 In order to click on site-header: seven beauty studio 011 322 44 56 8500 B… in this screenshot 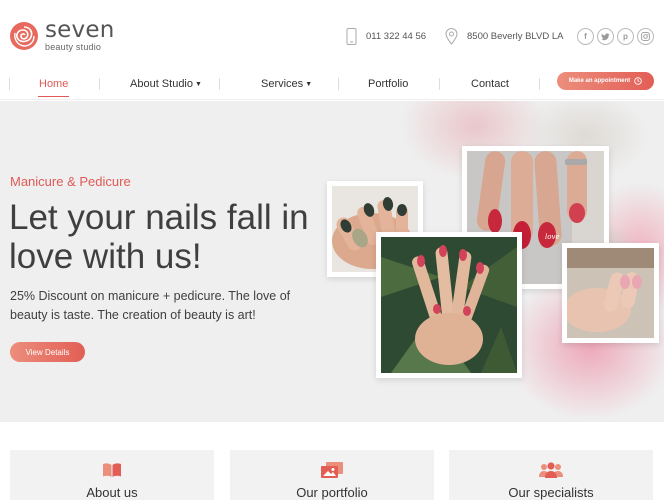, I will do `click(332, 35)`.